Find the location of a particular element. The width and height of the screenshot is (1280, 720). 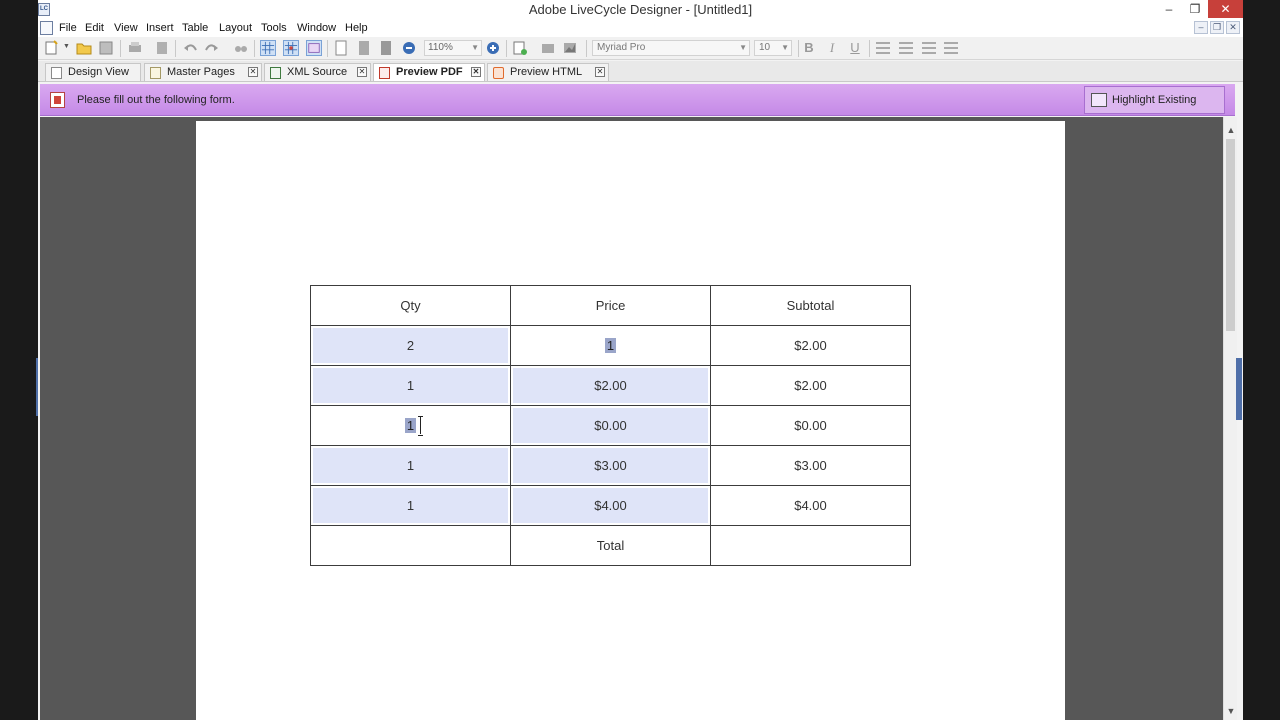

find-icon is located at coordinates (241, 48).